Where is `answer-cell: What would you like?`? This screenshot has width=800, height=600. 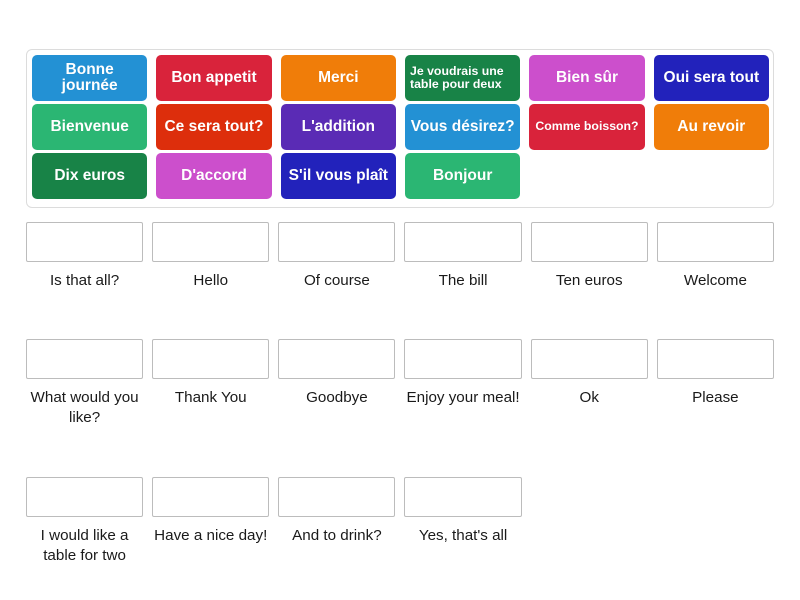
answer-cell: What would you like? is located at coordinates (85, 383).